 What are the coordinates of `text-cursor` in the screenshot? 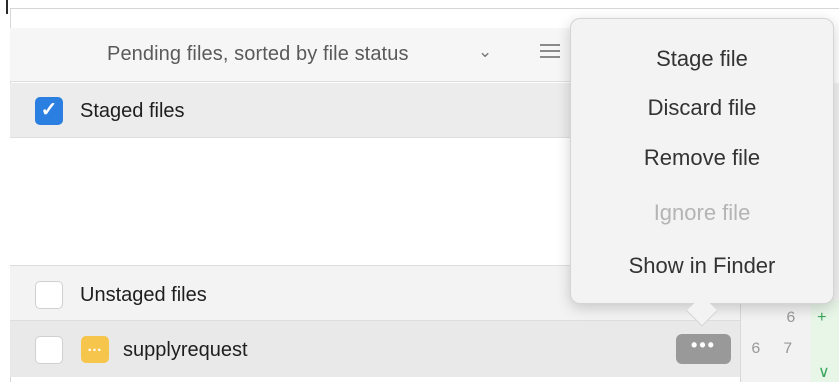 It's located at (7, 7).